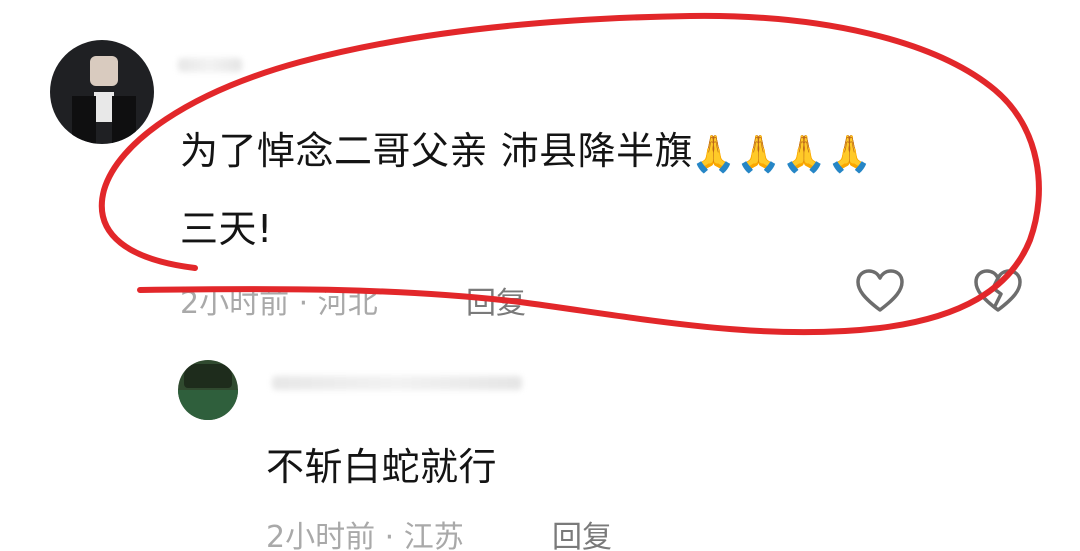 This screenshot has height=551, width=1080. I want to click on heart-icon, so click(880, 291).